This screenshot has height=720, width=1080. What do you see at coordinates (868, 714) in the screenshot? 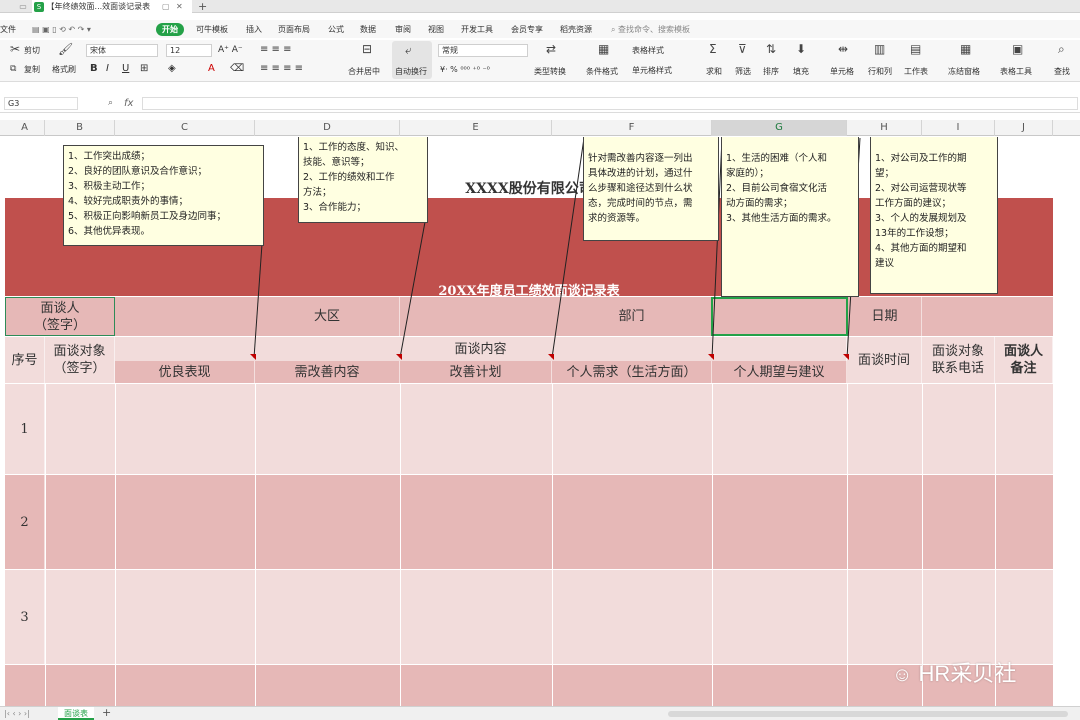
I see `horizontal-scrollbar` at bounding box center [868, 714].